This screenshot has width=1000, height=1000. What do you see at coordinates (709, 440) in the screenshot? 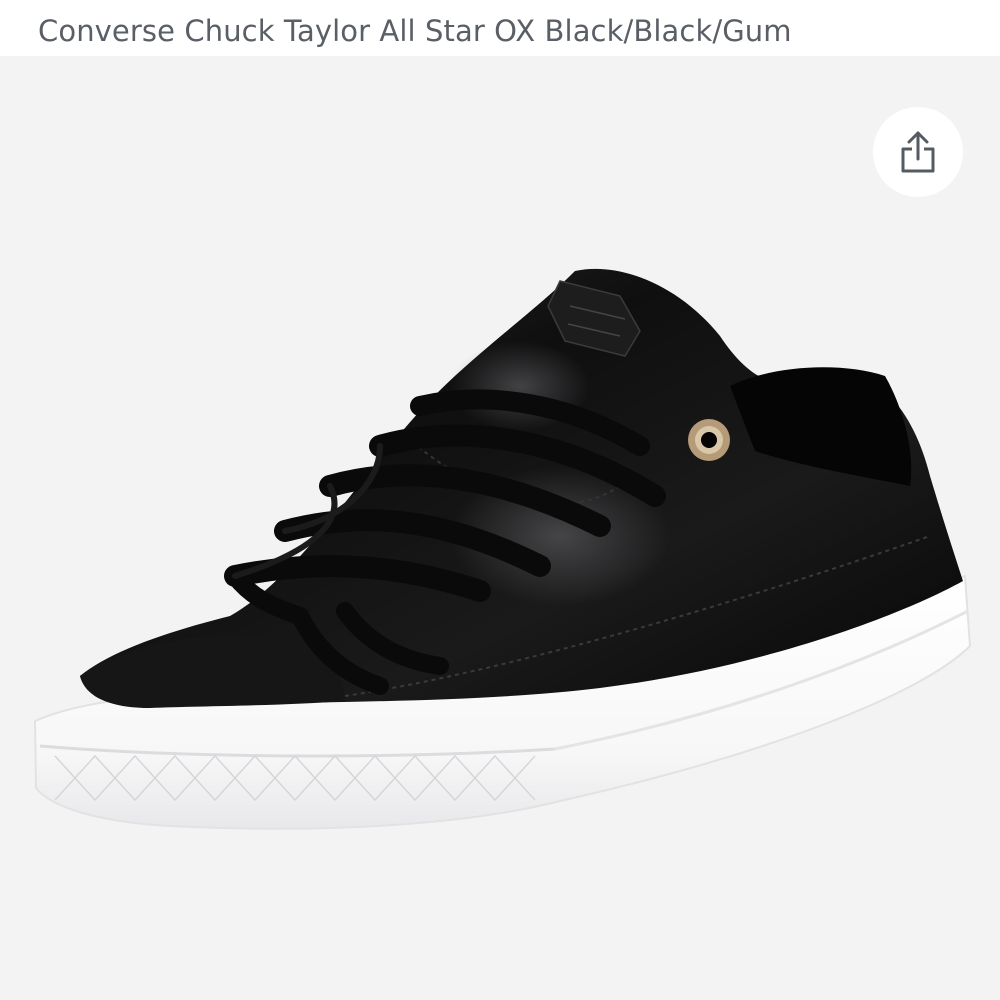
I see `eyelet` at bounding box center [709, 440].